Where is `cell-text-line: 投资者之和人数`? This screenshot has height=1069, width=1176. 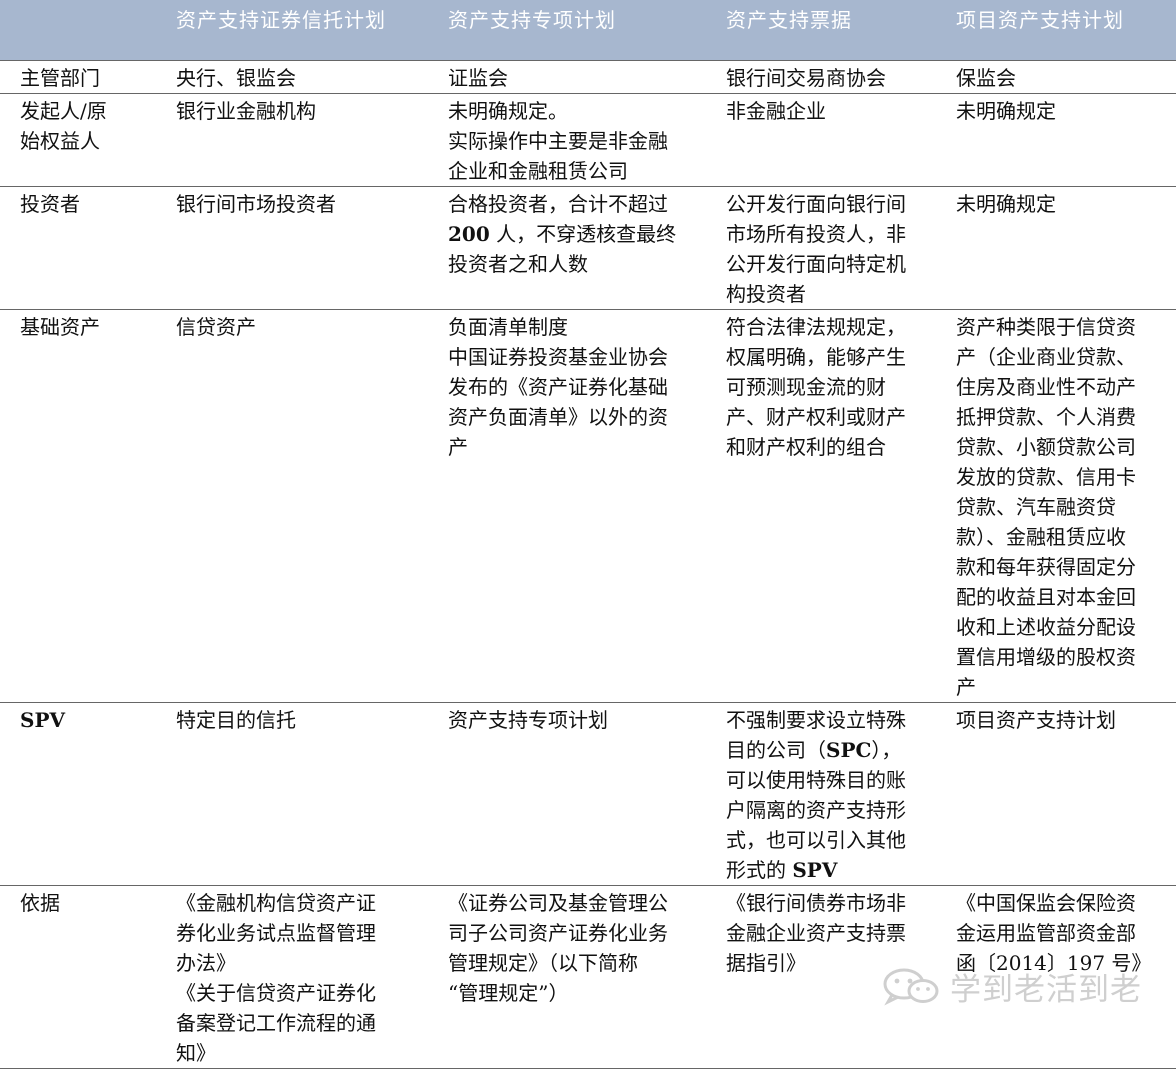
cell-text-line: 投资者之和人数 is located at coordinates (518, 263).